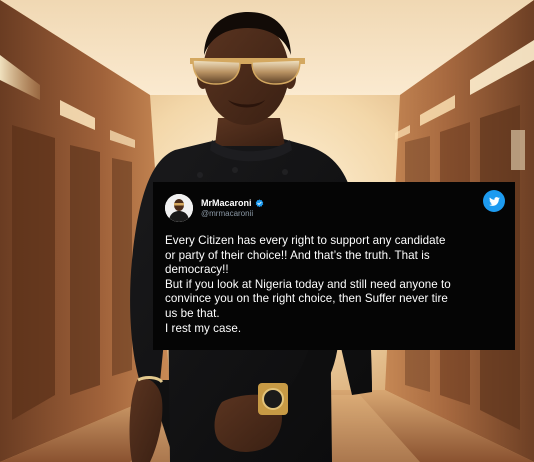 The image size is (534, 462). What do you see at coordinates (227, 213) in the screenshot?
I see `user-handle: @mrmacaronii` at bounding box center [227, 213].